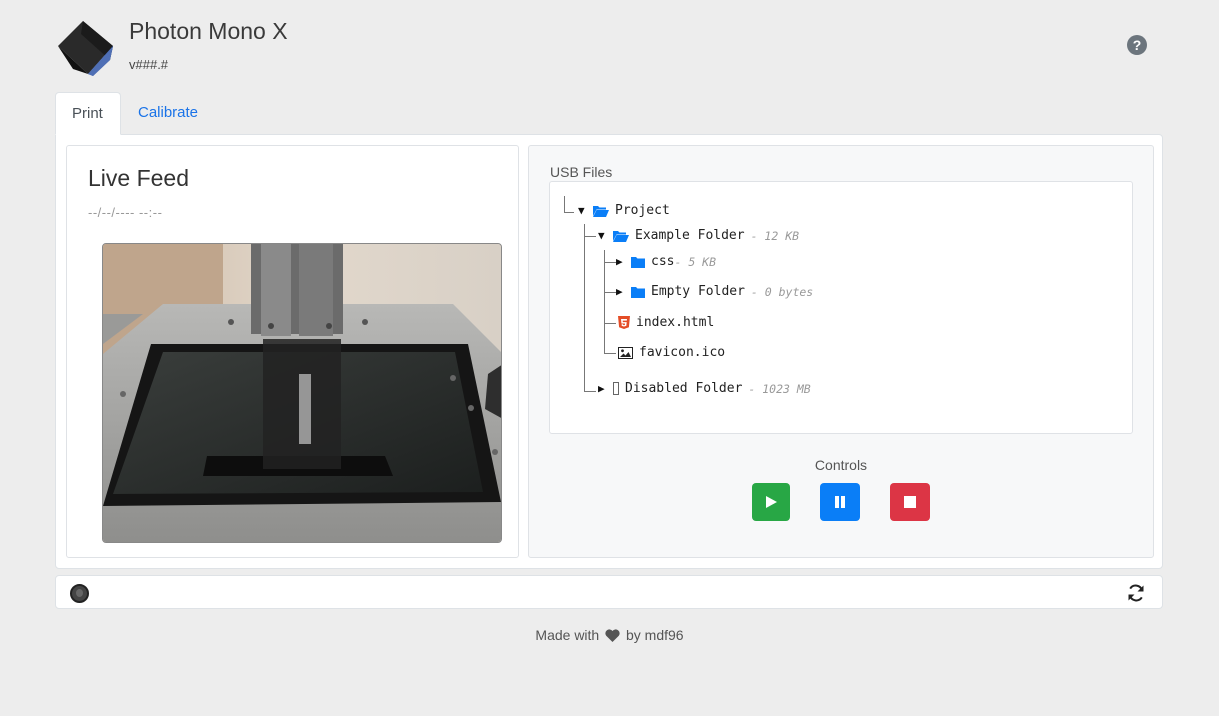 This screenshot has width=1219, height=716. Describe the element at coordinates (624, 322) in the screenshot. I see `html5-icon` at that location.